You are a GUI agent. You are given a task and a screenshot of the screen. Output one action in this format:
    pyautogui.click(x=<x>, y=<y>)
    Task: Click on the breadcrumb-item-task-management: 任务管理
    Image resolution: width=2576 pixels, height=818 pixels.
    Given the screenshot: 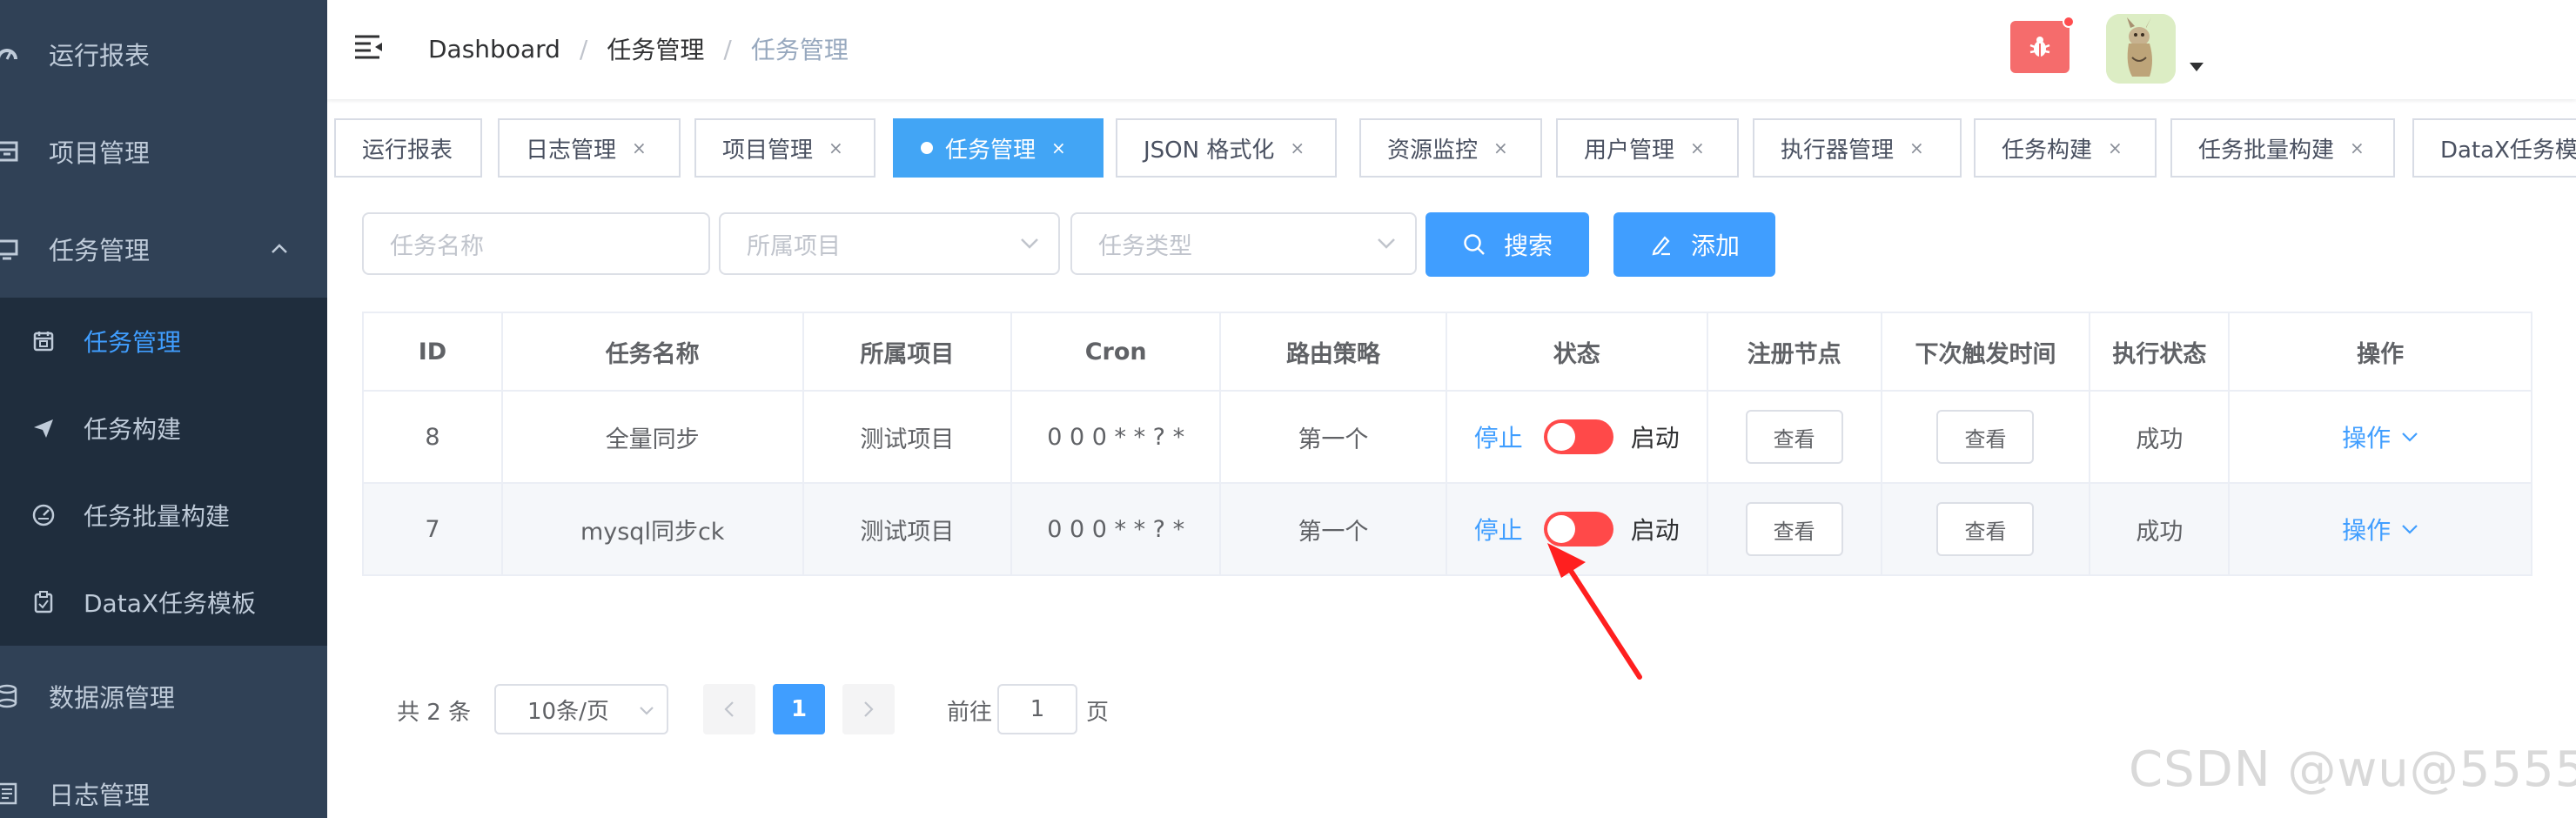 What is the action you would take?
    pyautogui.click(x=655, y=48)
    